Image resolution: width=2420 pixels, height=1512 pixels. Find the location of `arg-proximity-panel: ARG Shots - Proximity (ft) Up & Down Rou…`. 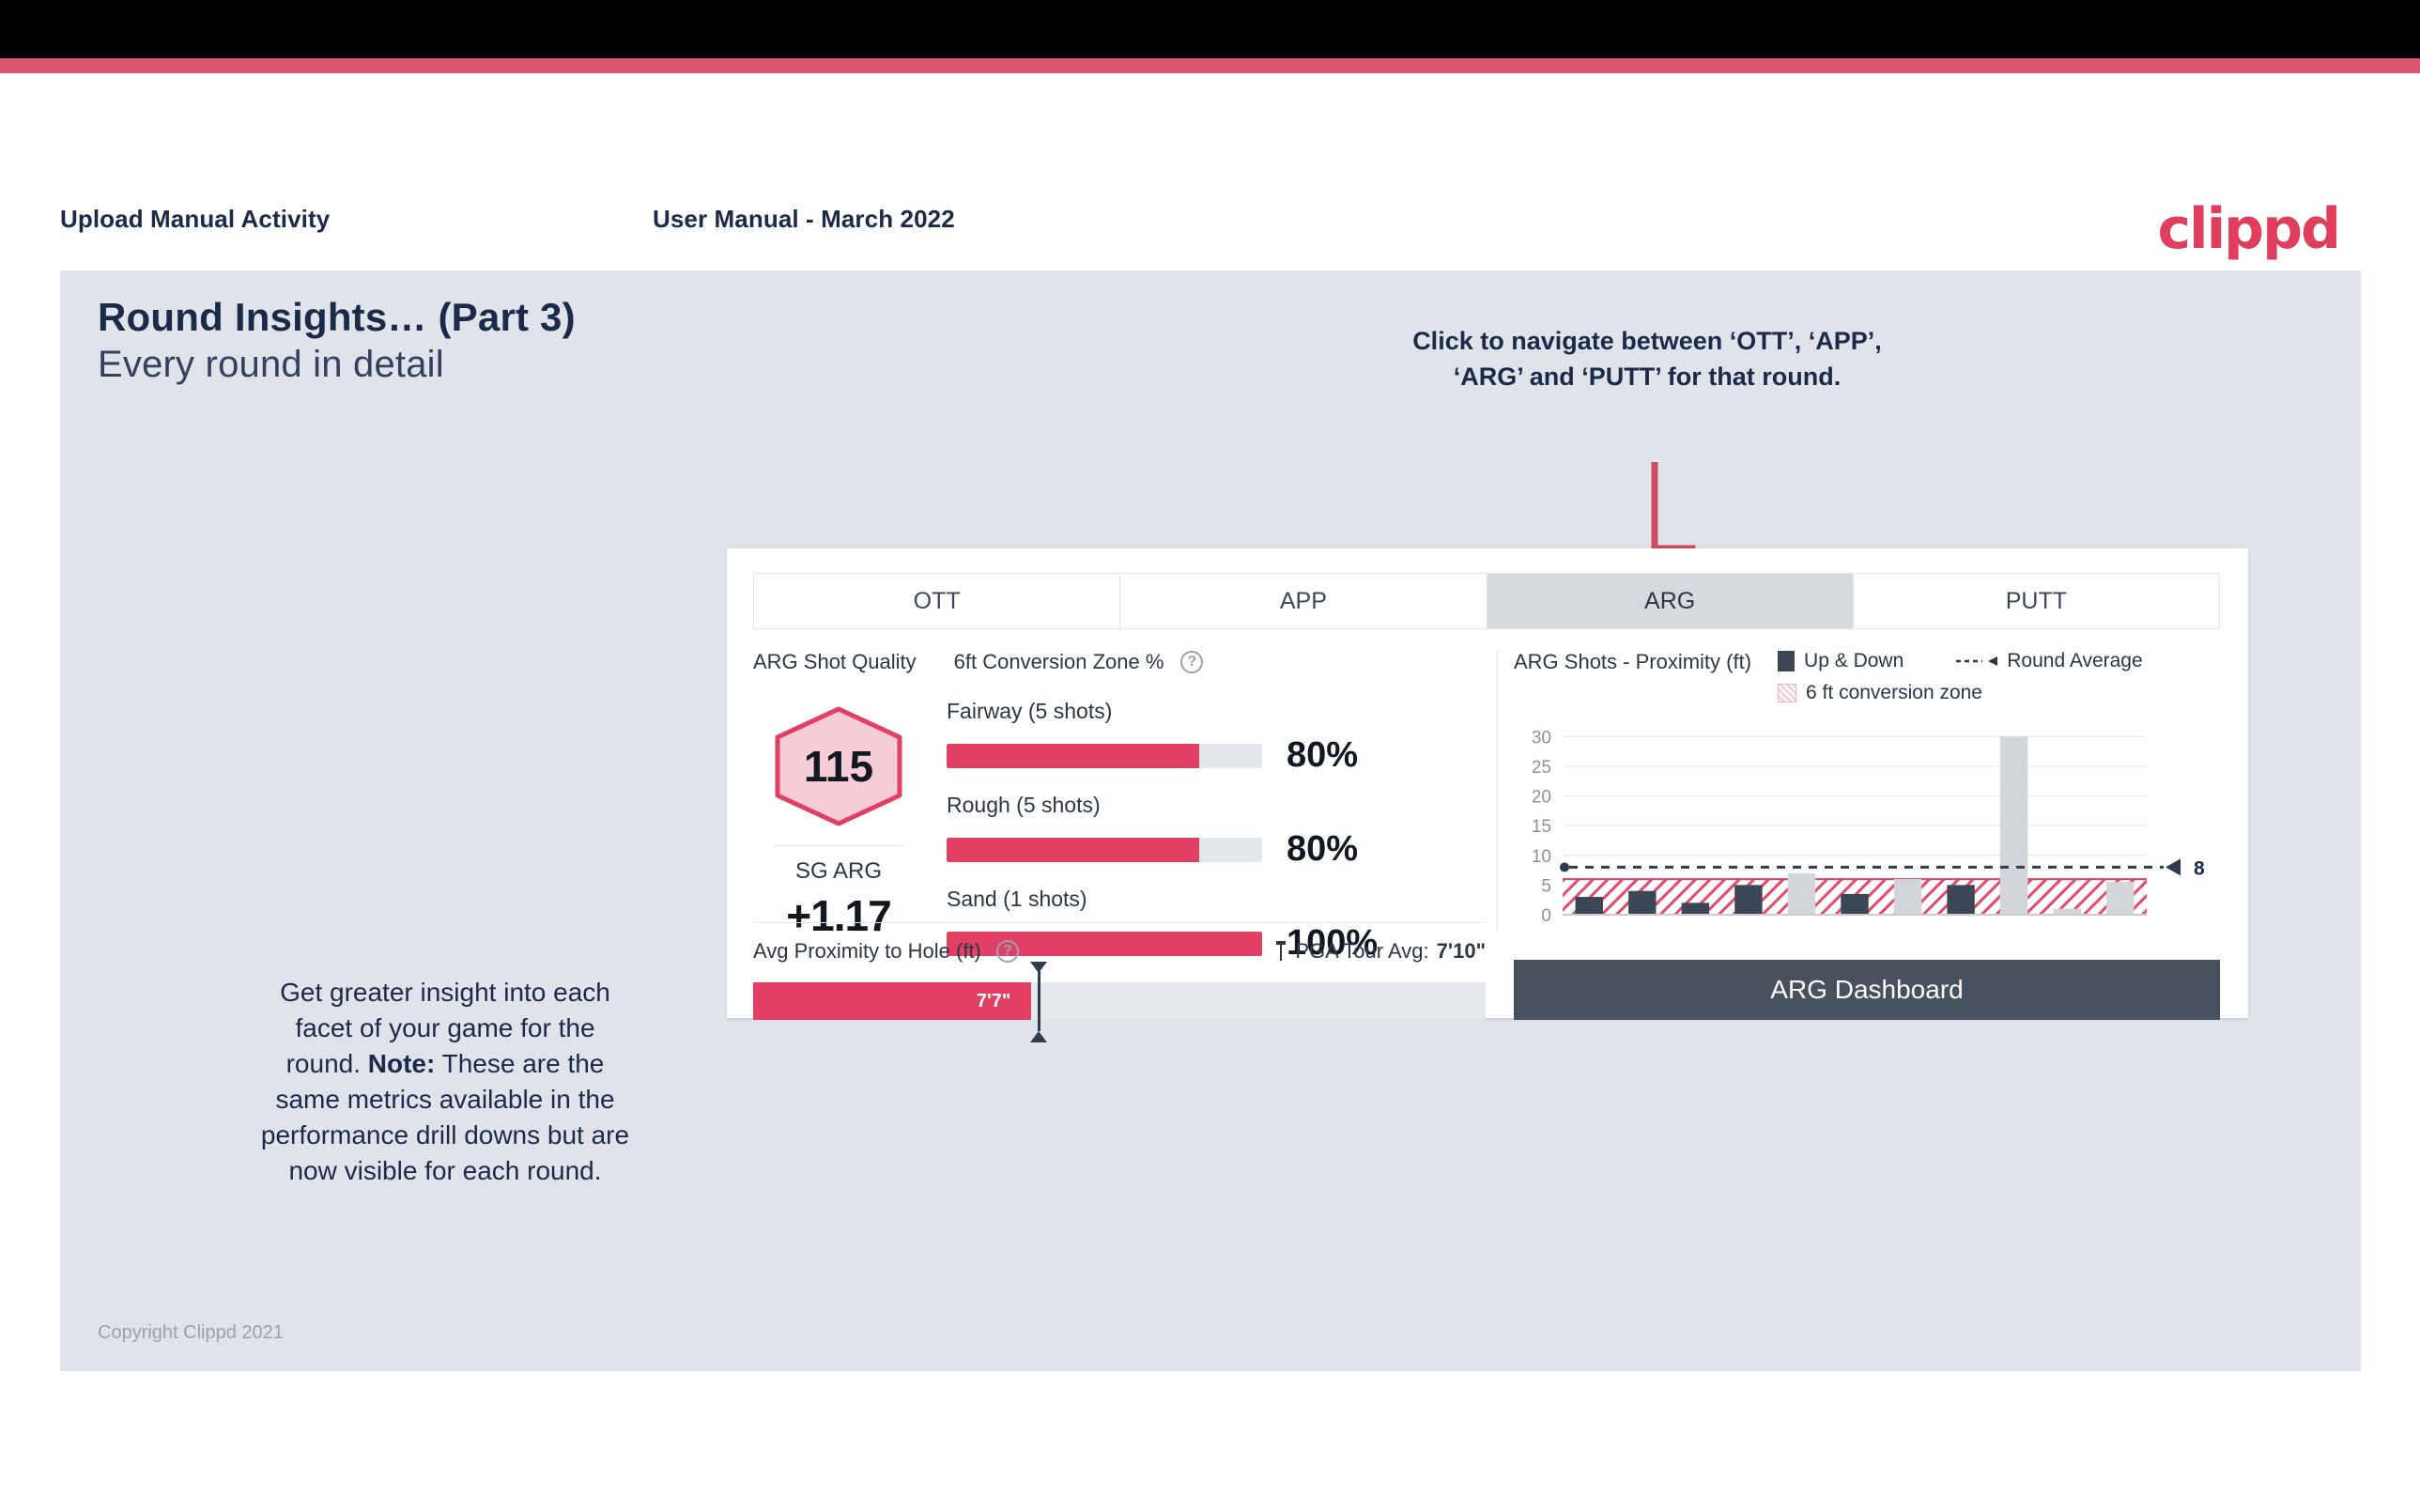

arg-proximity-panel: ARG Shots - Proximity (ft) Up & Down Rou… is located at coordinates (1867, 835).